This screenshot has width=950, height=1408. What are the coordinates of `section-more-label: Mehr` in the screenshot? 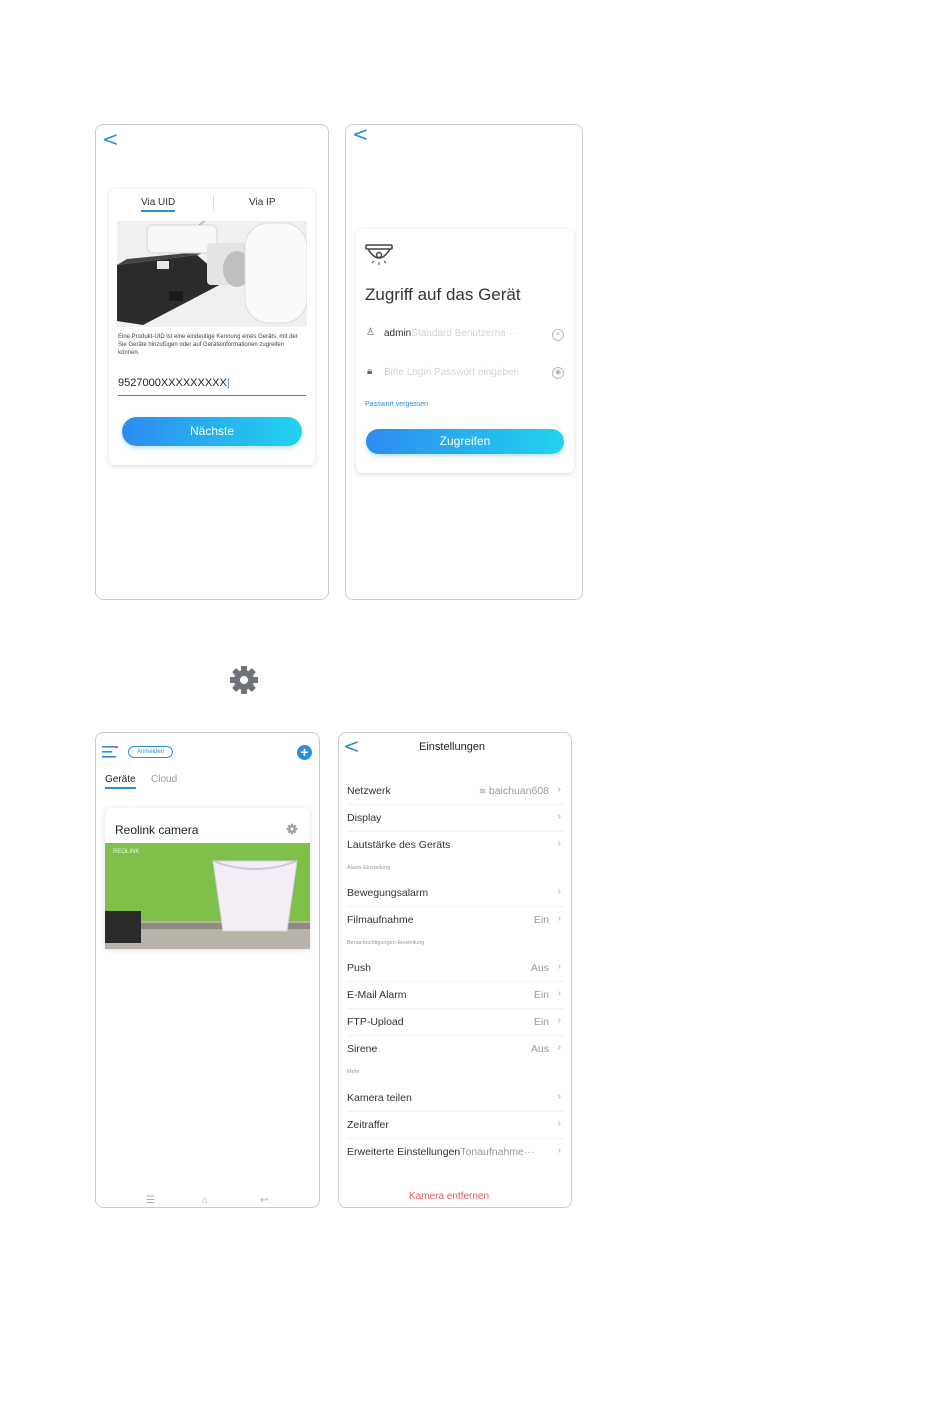 It's located at (353, 1072).